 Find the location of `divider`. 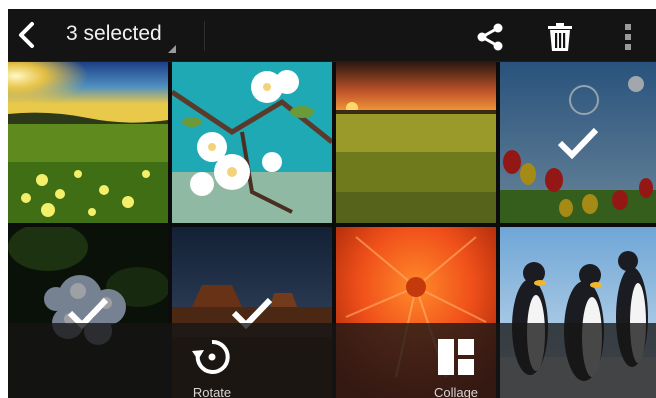

divider is located at coordinates (204, 36).